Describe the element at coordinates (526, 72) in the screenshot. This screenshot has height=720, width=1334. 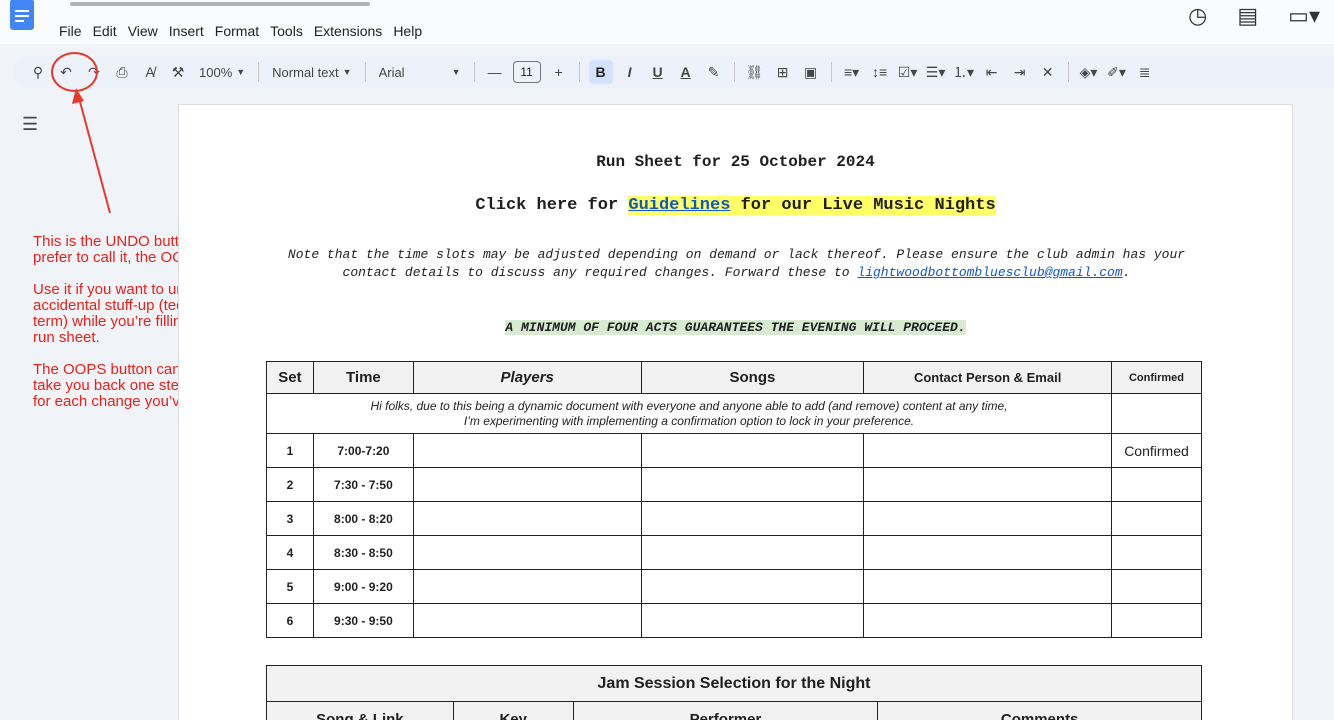
I see `font-size-input: 11` at that location.